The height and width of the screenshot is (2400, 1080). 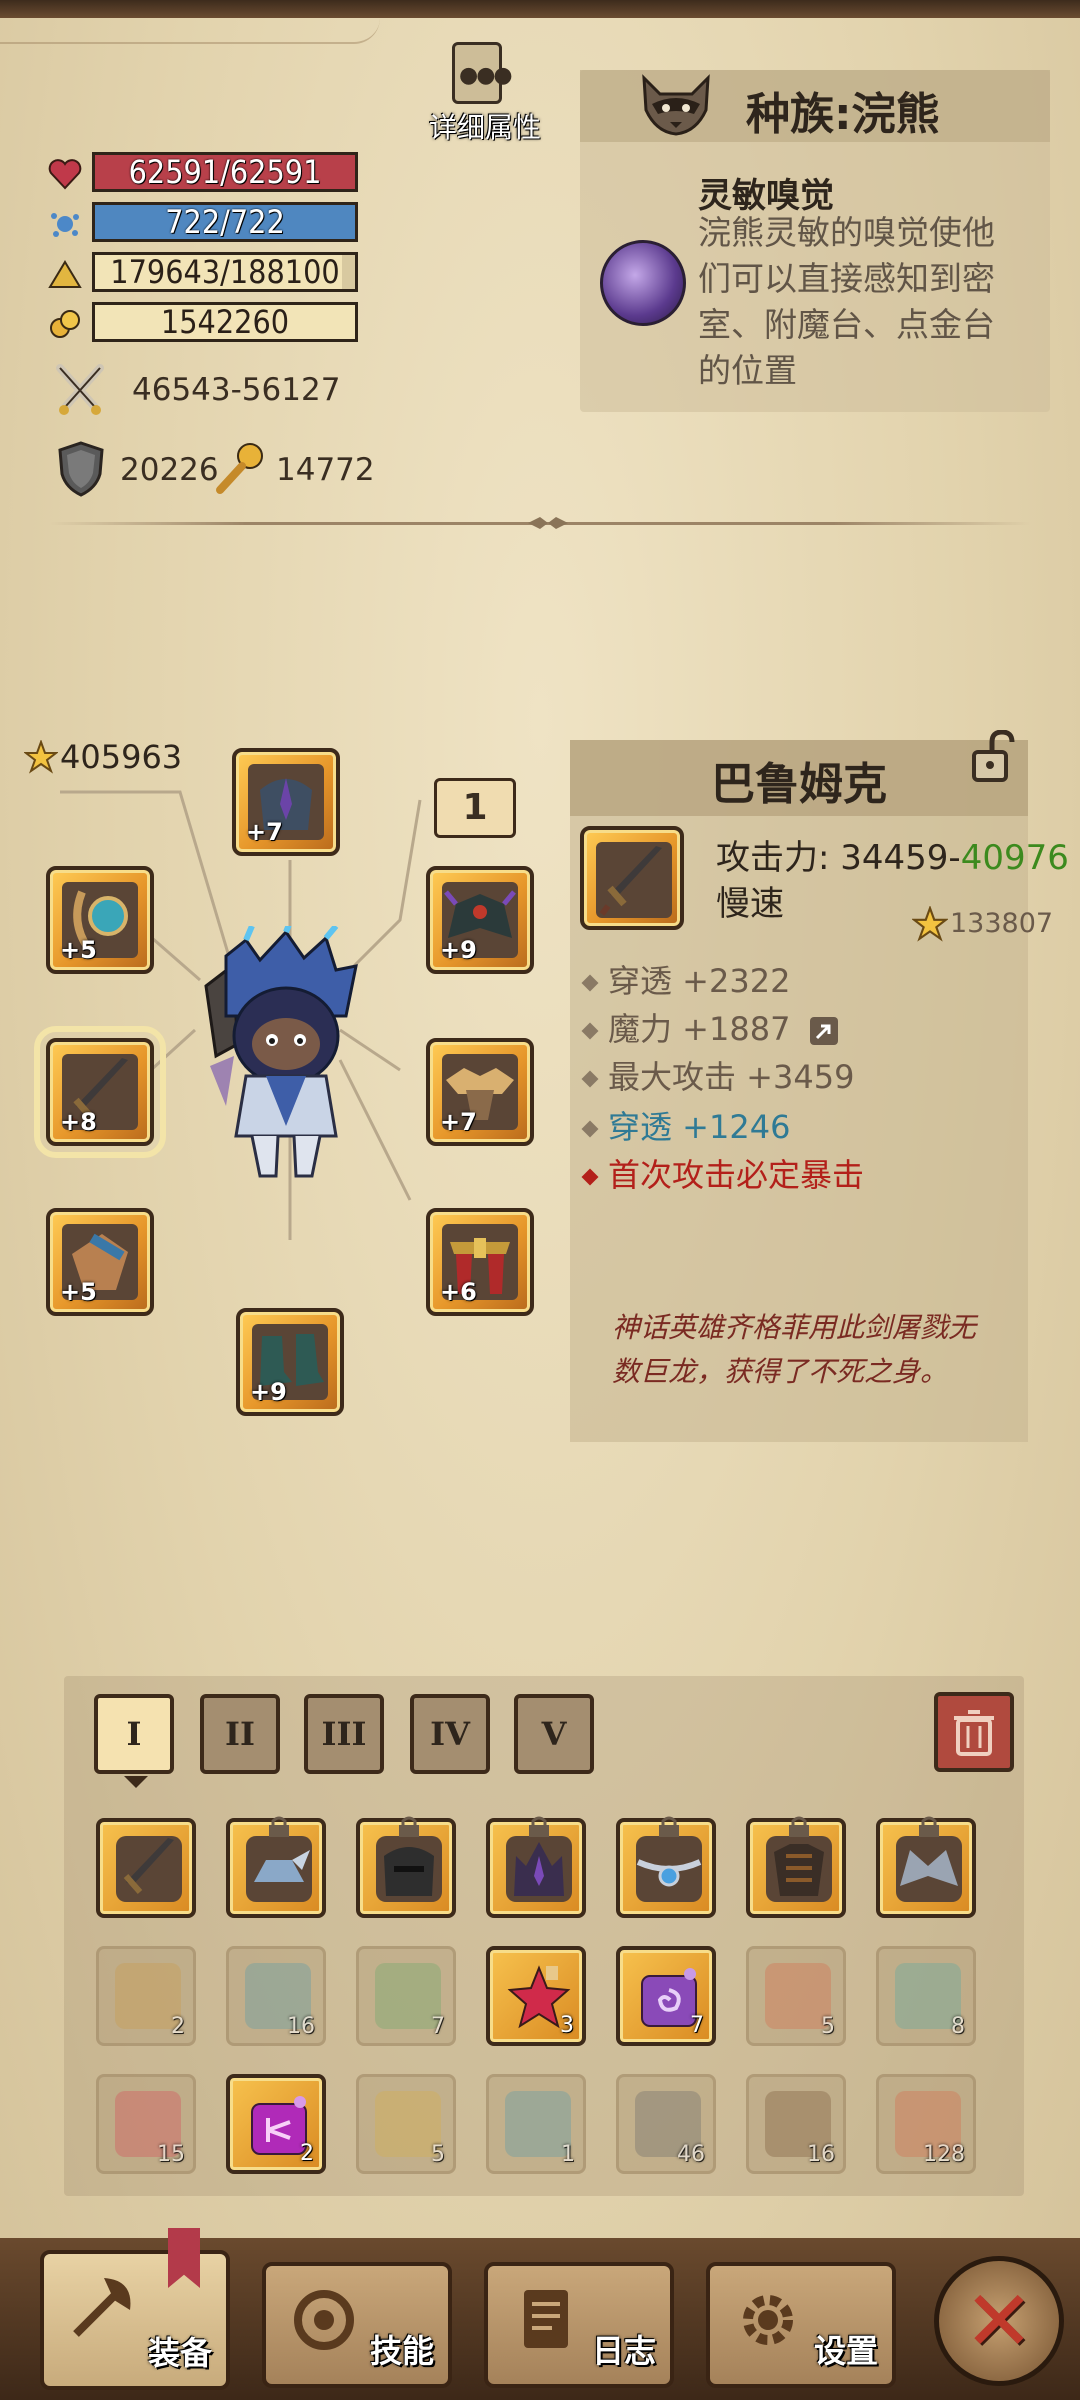 What do you see at coordinates (301, 2026) in the screenshot?
I see `item-count: 16` at bounding box center [301, 2026].